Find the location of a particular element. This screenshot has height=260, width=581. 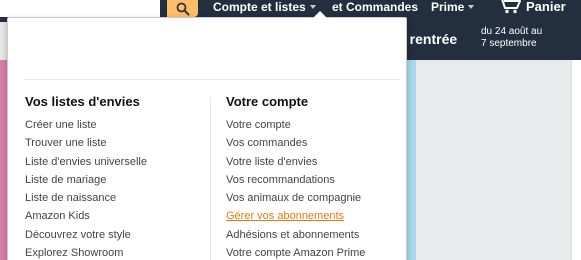

prime-label: Prime is located at coordinates (448, 7).